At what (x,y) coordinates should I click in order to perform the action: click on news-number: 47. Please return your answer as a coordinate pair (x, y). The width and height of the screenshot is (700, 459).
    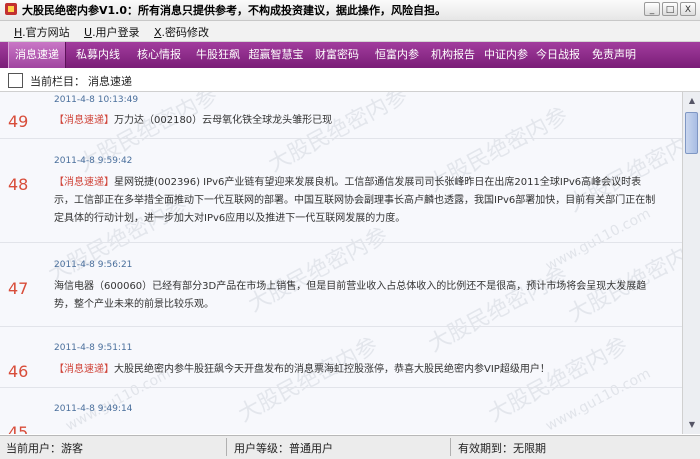
    Looking at the image, I should click on (18, 288).